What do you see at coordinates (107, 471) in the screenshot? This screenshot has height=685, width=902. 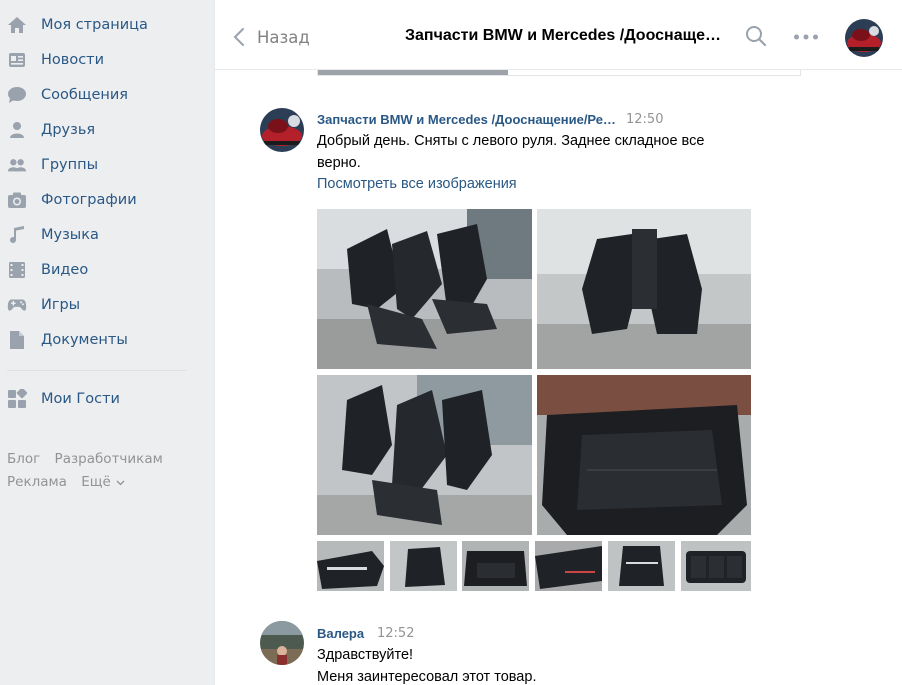 I see `sidebar-footer: Блог Разработчикам Реклама Ещё` at bounding box center [107, 471].